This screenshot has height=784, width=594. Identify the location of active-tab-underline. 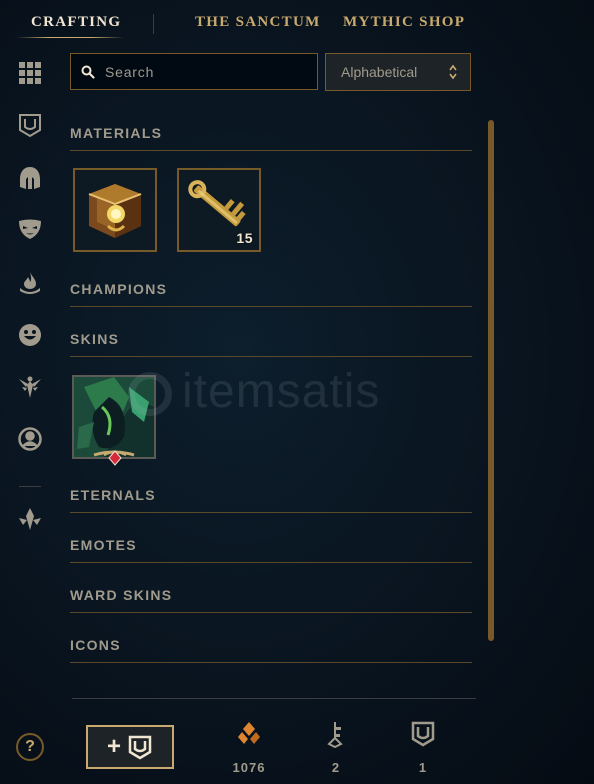
(70, 37).